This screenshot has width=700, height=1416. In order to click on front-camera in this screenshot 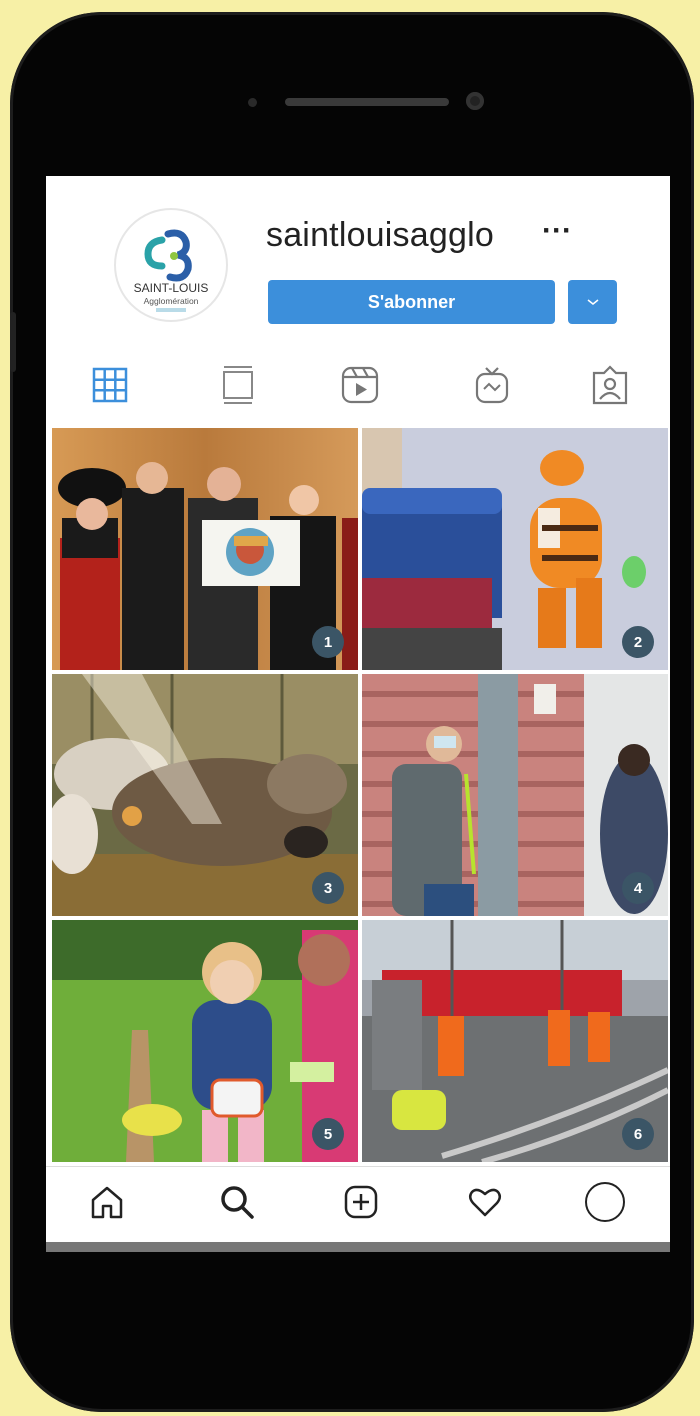, I will do `click(475, 101)`.